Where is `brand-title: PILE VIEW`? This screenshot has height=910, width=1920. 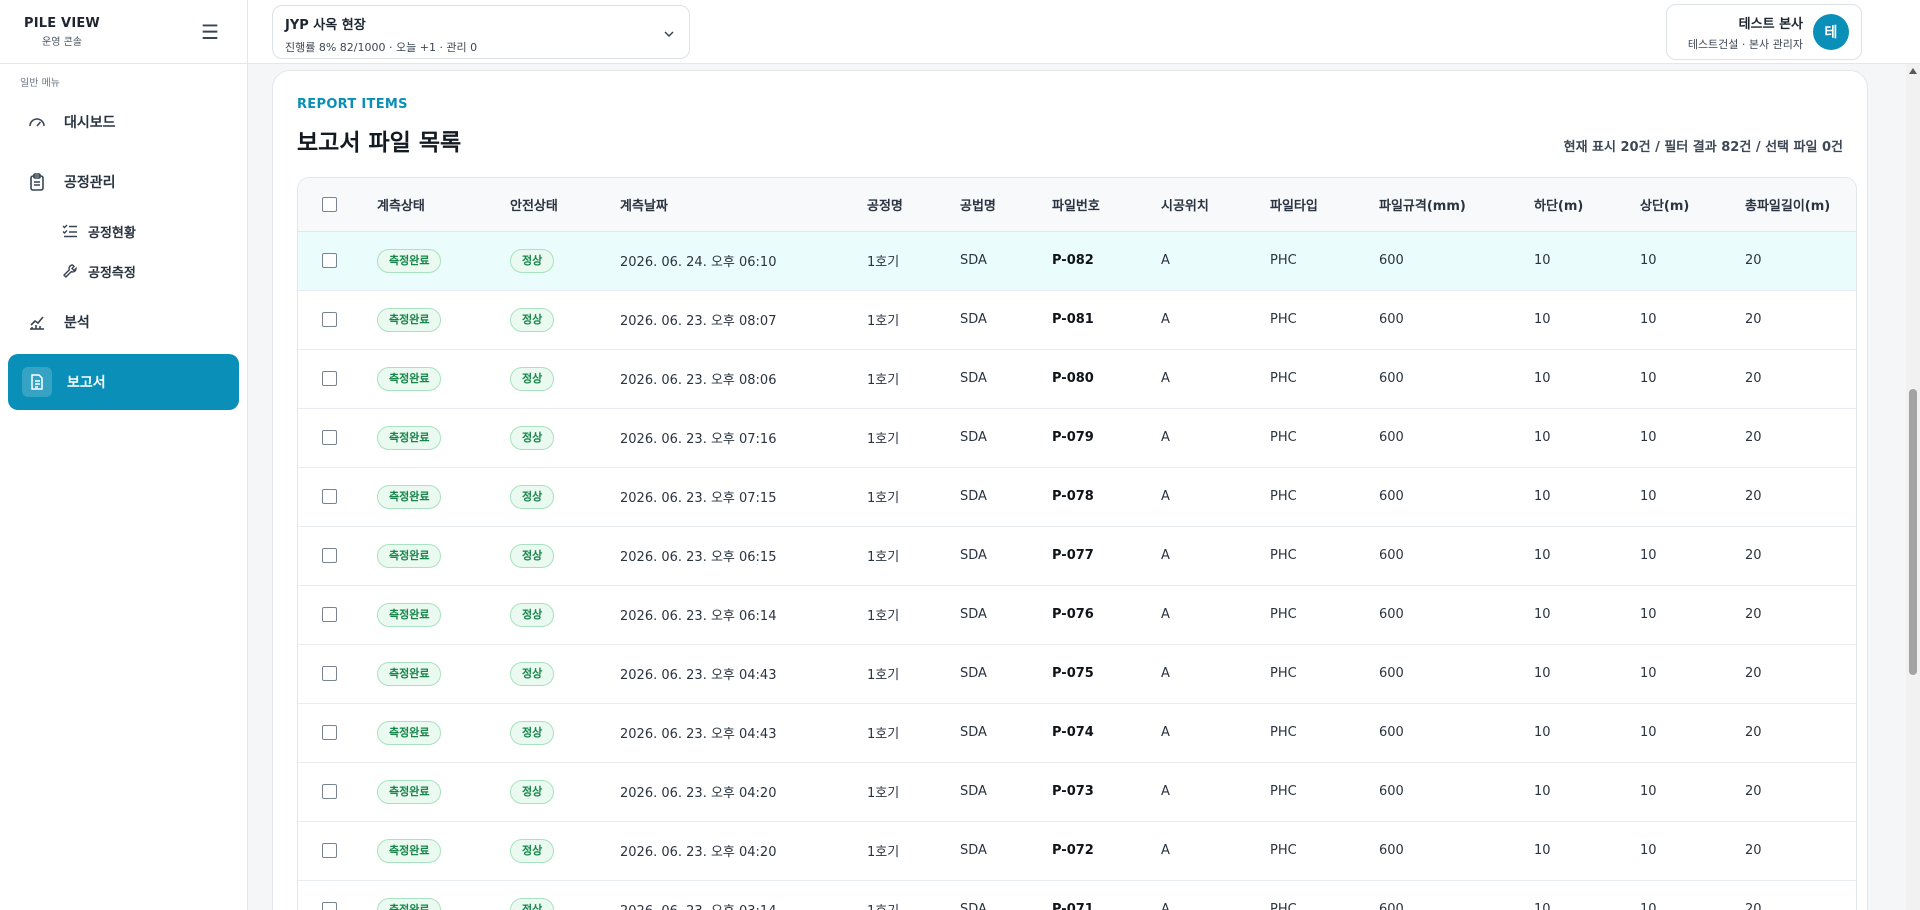
brand-title: PILE VIEW is located at coordinates (62, 23).